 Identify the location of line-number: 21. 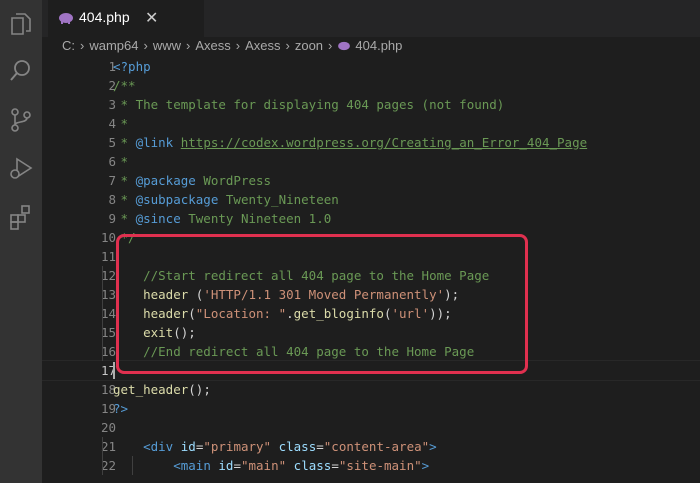
(108, 446).